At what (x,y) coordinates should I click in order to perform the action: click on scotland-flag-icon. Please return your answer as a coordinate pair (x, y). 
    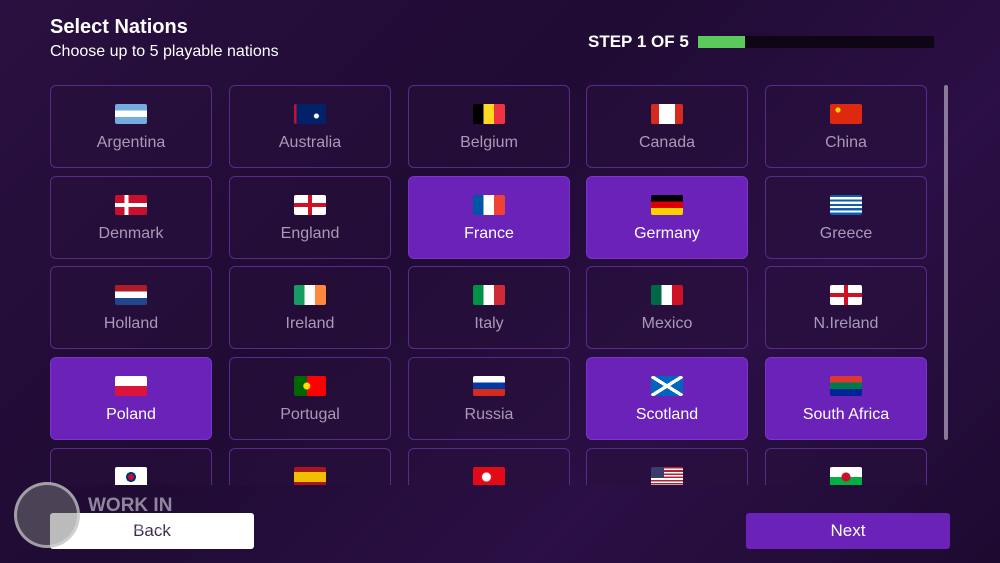
    Looking at the image, I should click on (667, 386).